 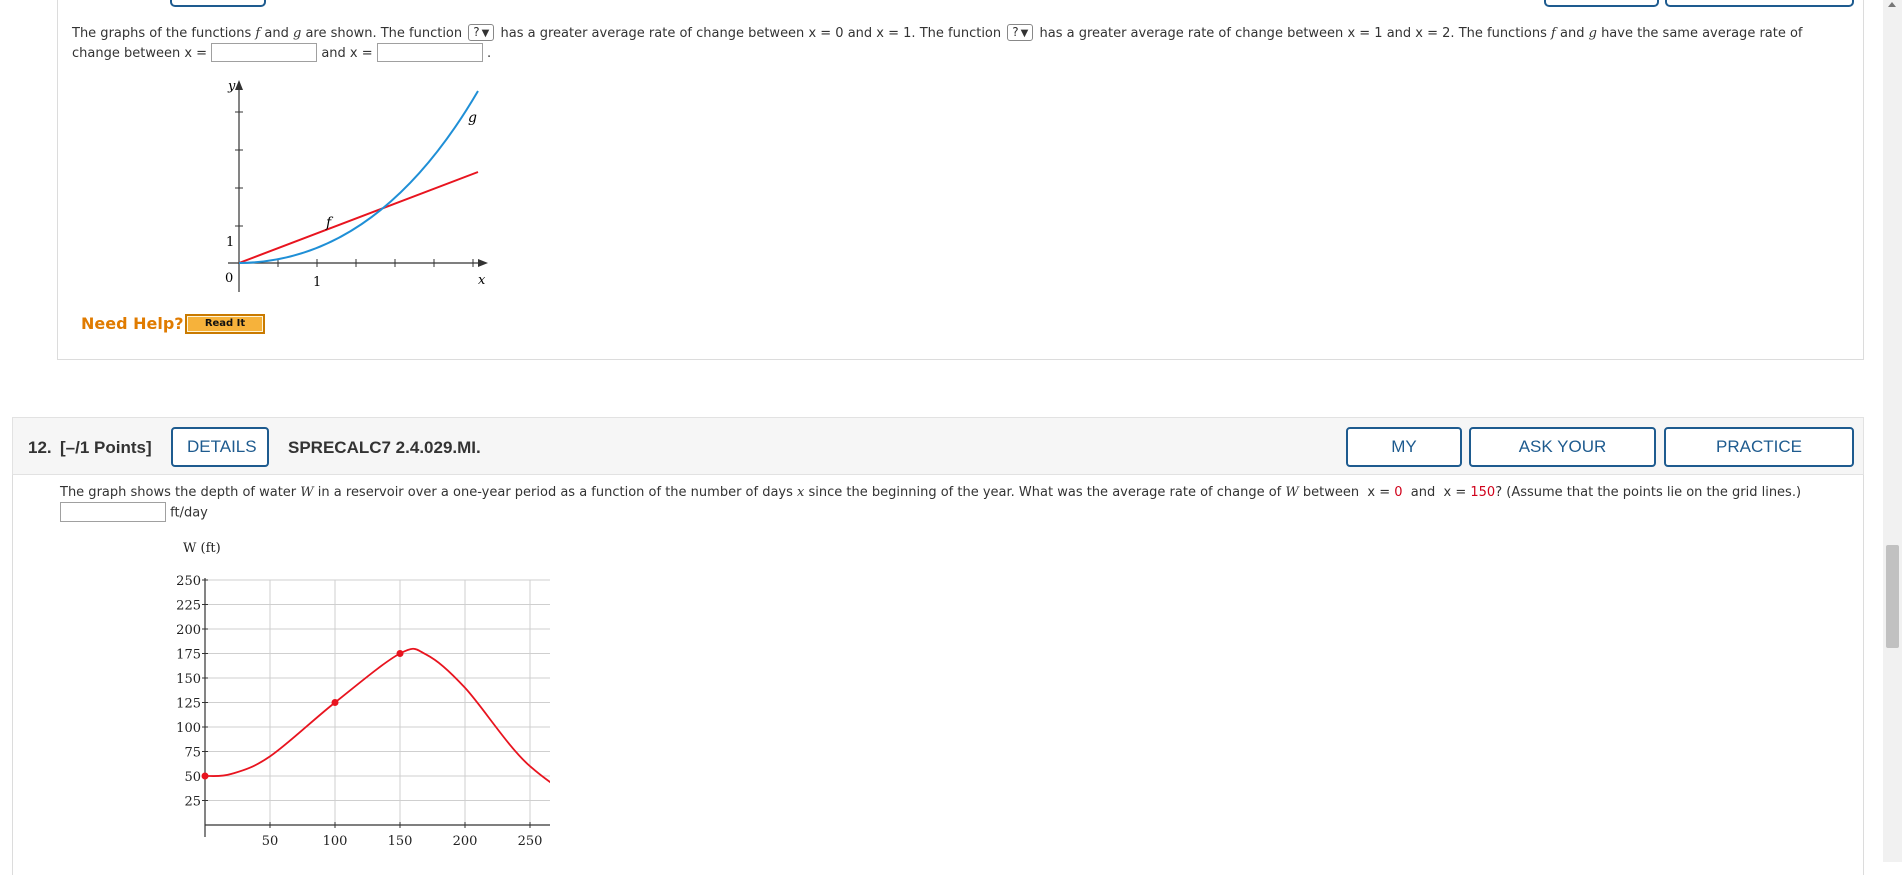 What do you see at coordinates (192, 777) in the screenshot?
I see `y-tick-label: 50` at bounding box center [192, 777].